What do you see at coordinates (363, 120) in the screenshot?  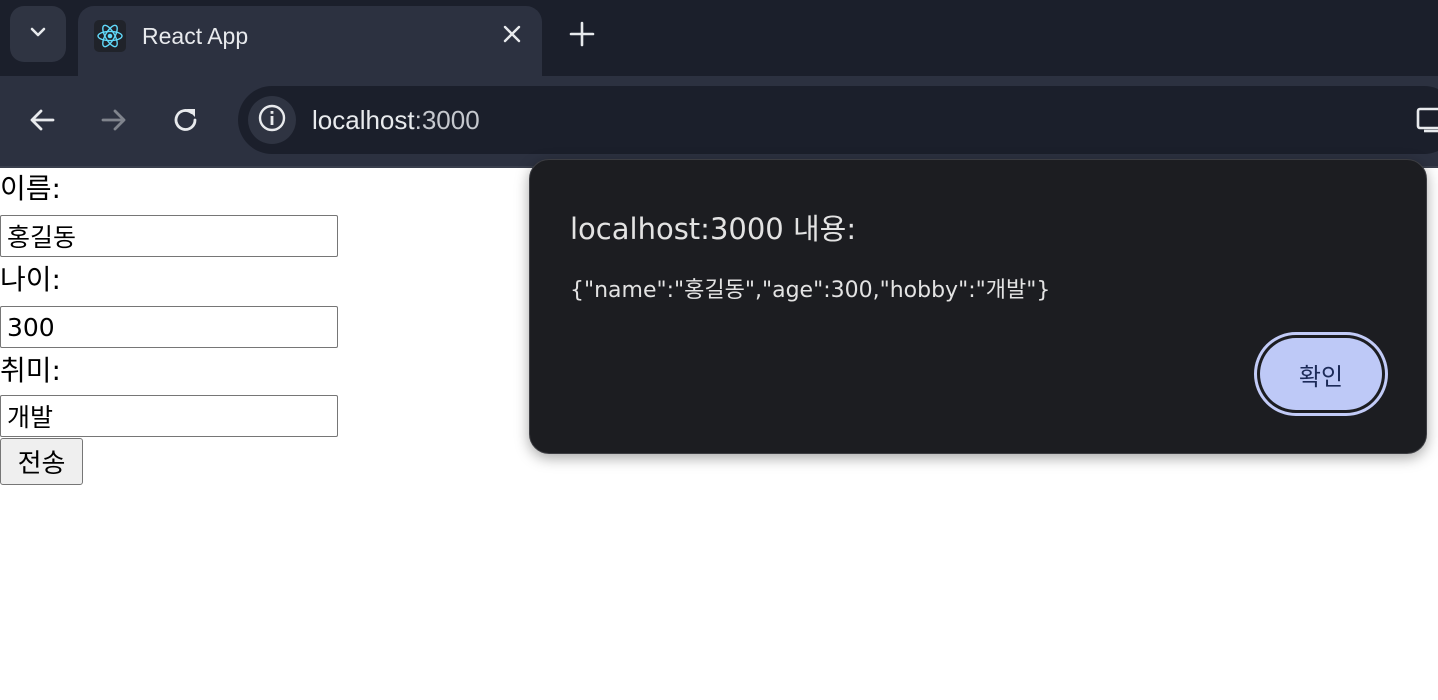 I see `url-host: localhost` at bounding box center [363, 120].